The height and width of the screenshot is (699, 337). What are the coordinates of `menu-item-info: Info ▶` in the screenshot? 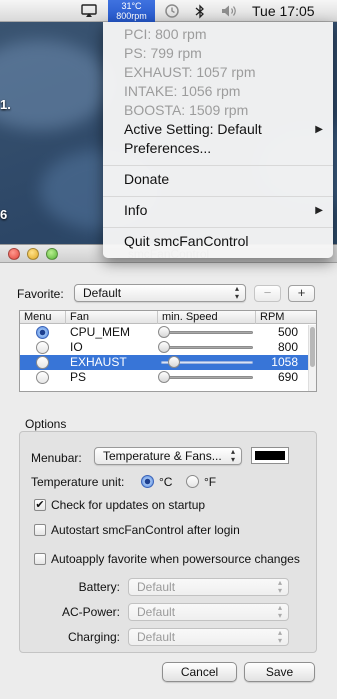 It's located at (218, 210).